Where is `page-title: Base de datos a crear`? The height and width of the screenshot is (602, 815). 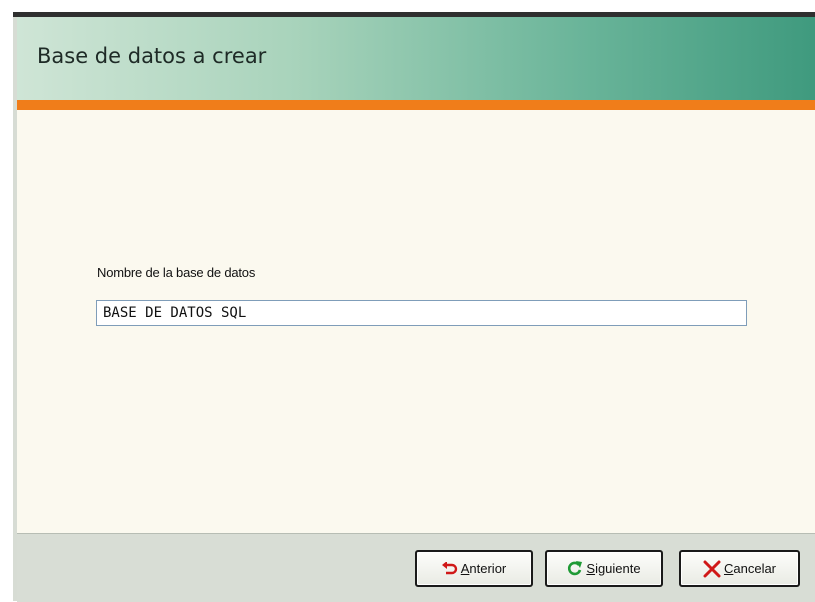
page-title: Base de datos a crear is located at coordinates (152, 56).